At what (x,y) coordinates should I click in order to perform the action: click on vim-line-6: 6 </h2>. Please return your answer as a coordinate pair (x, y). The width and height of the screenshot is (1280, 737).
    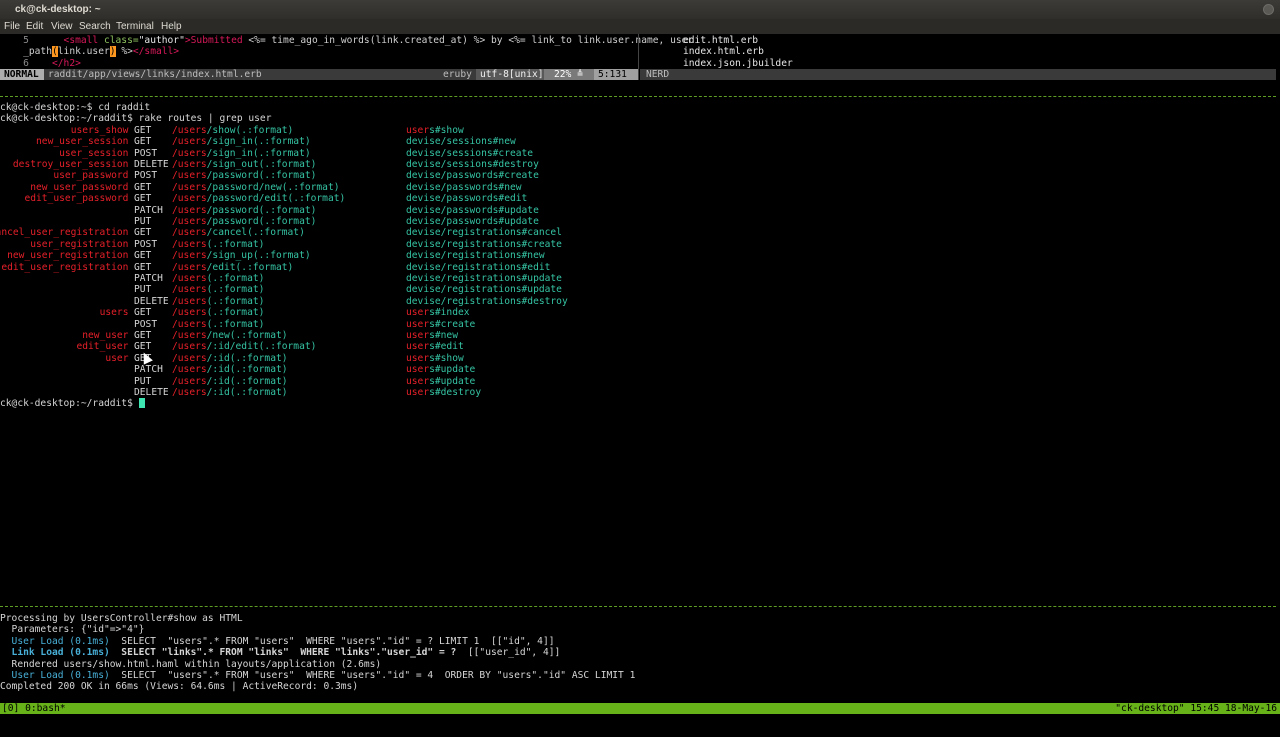
    Looking at the image, I should click on (40, 63).